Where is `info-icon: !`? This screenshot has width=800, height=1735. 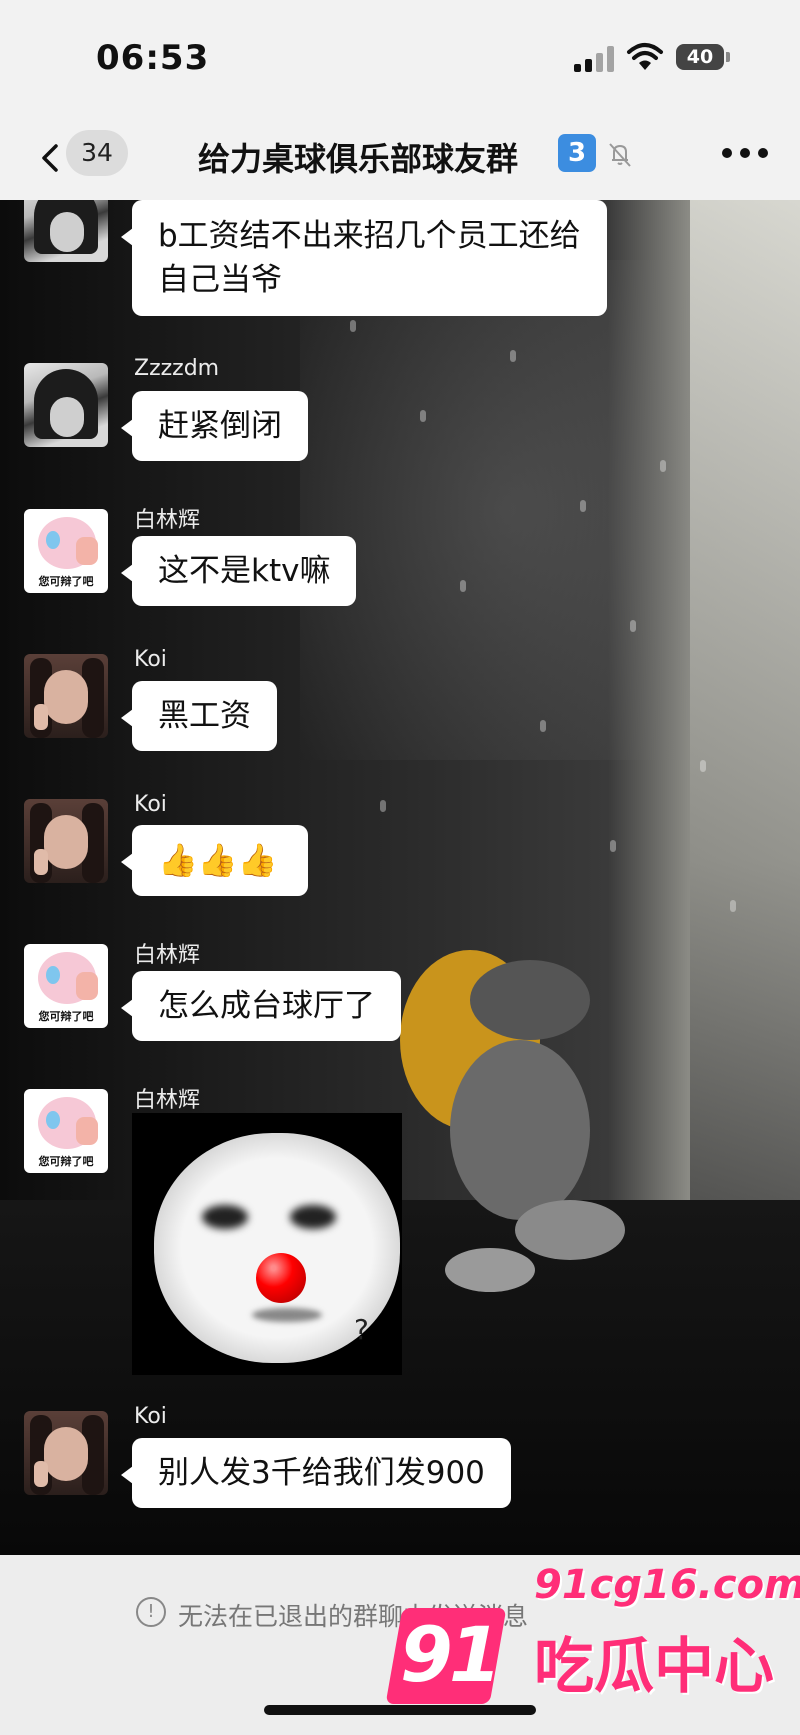 info-icon: ! is located at coordinates (151, 1612).